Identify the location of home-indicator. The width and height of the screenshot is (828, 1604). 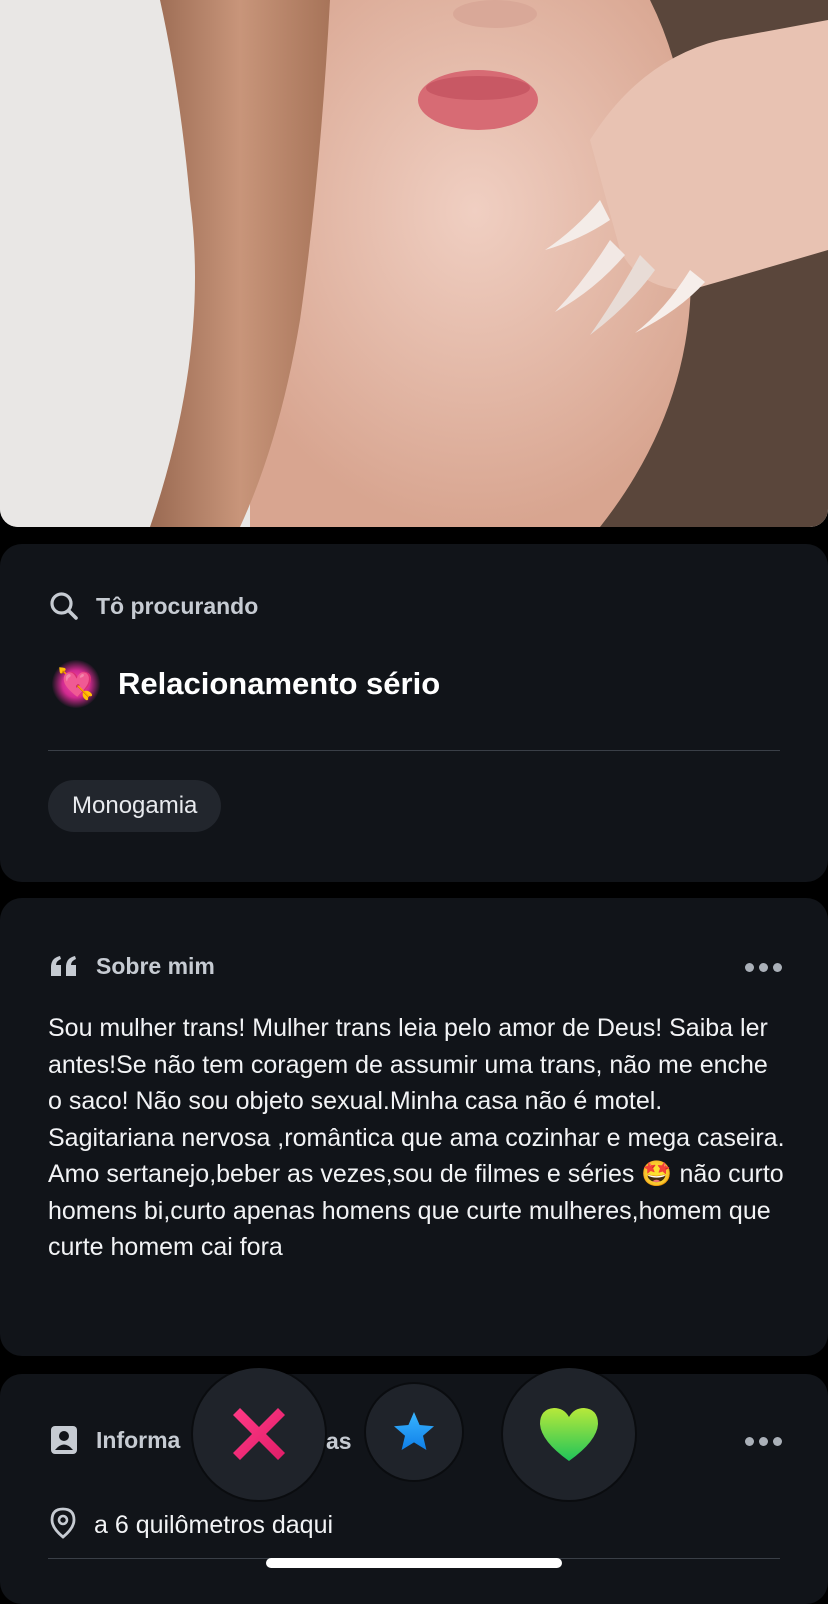
(414, 1563).